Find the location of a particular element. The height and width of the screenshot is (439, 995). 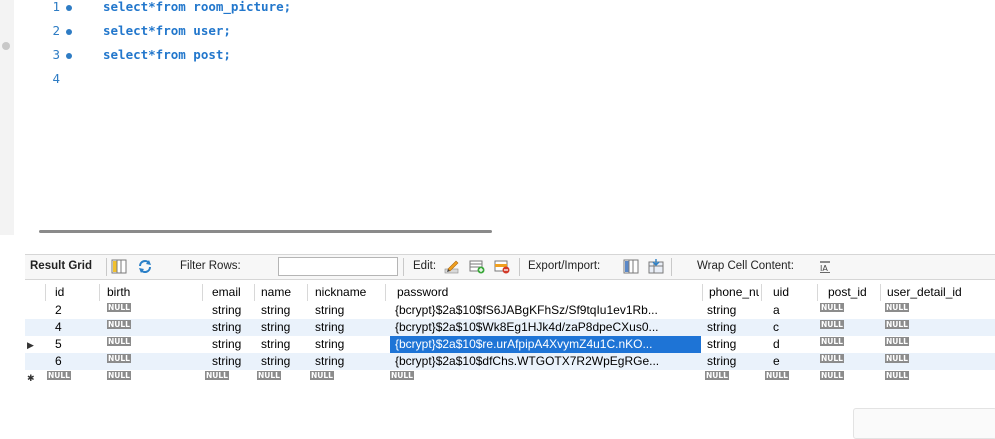

editor-line: 1 select*from room_picture; is located at coordinates (504, 9).